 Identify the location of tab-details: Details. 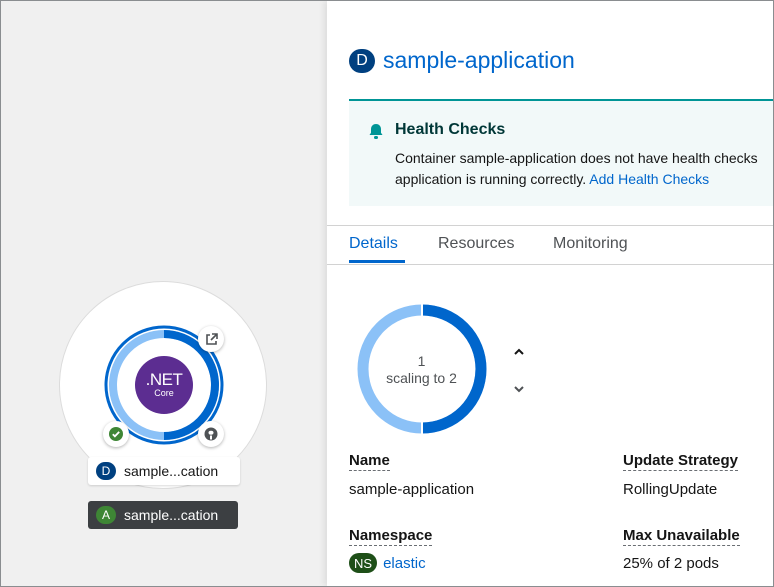
(373, 244).